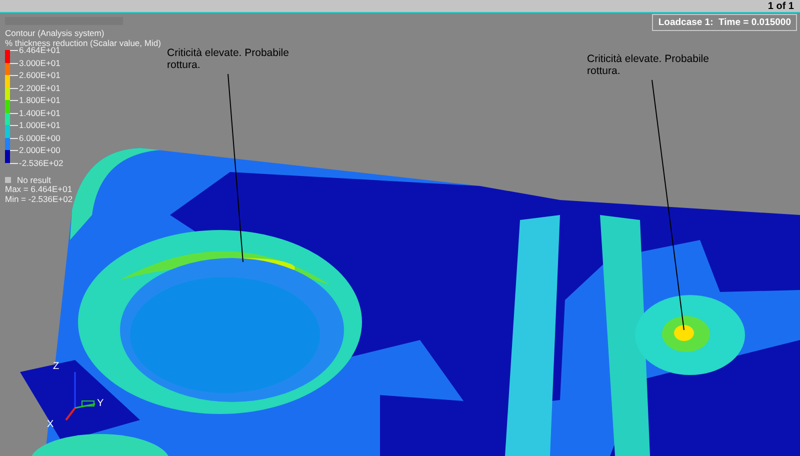  I want to click on loadcase-label: Loadcase 1: Time = 0.015000, so click(724, 22).